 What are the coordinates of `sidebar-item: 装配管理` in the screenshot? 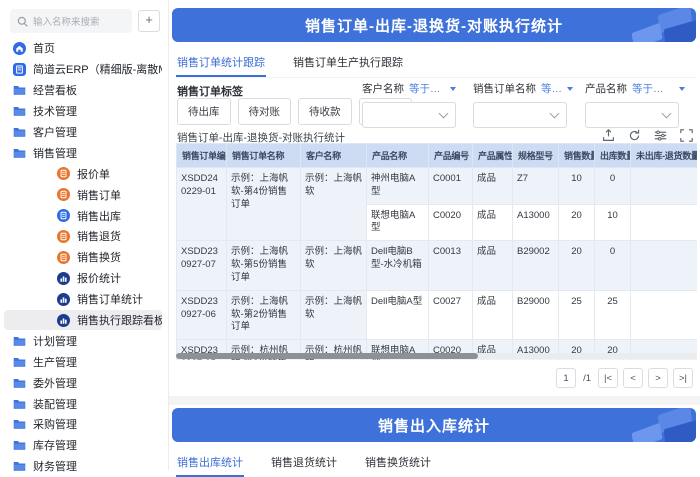 It's located at (83, 403).